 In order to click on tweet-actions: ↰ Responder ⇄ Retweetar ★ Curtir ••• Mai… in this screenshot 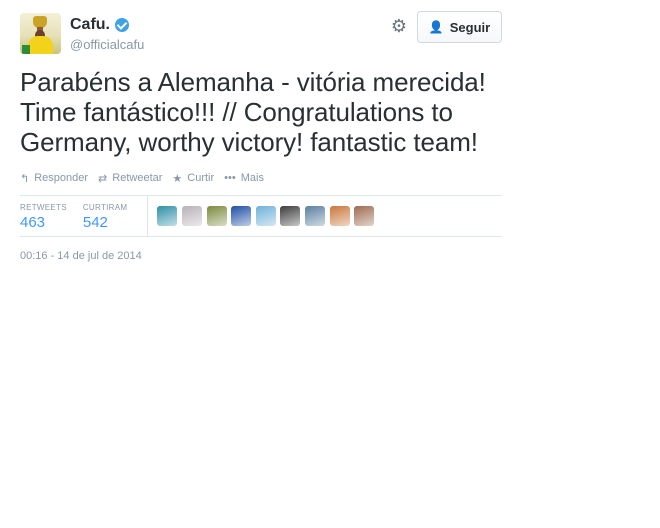, I will do `click(261, 178)`.